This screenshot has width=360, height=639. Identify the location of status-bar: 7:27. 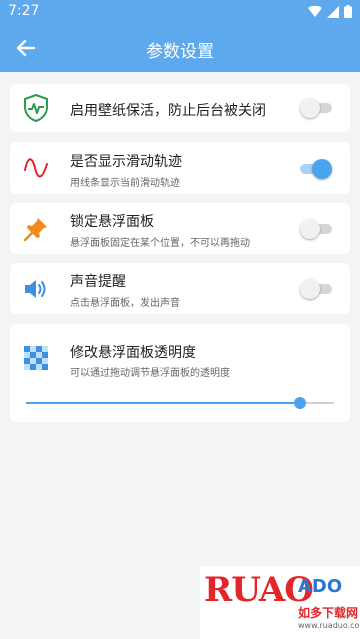
(180, 12).